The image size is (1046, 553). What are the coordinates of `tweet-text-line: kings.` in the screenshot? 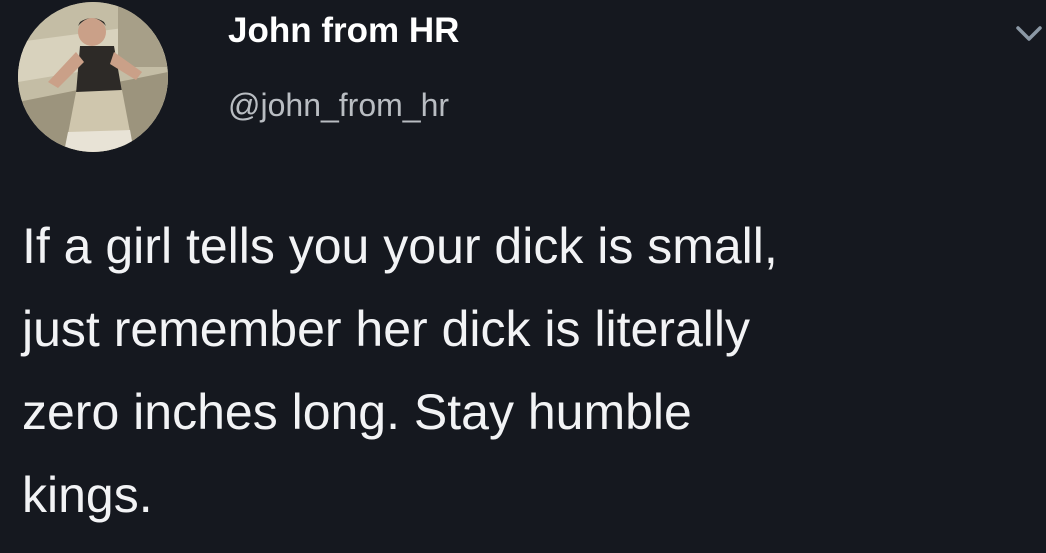 It's located at (87, 495).